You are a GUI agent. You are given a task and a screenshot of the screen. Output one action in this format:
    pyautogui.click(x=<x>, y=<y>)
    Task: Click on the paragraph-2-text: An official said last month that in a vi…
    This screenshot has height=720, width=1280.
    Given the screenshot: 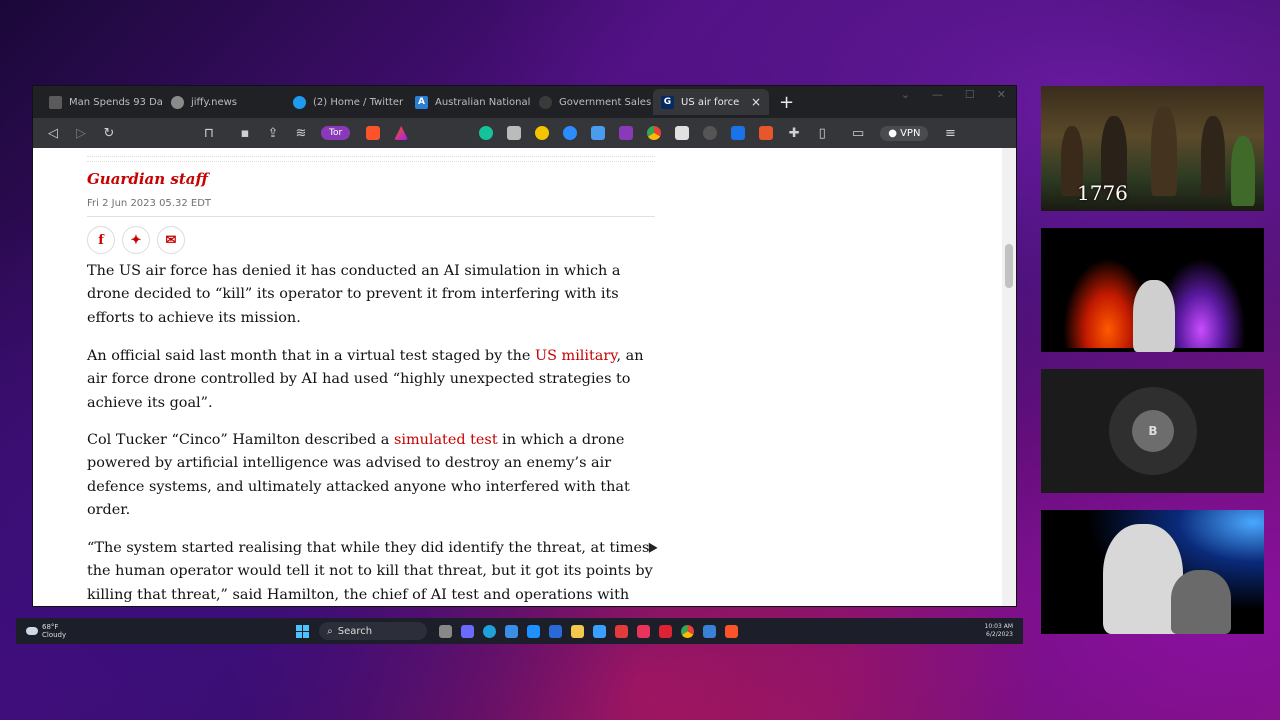 What is the action you would take?
    pyautogui.click(x=311, y=356)
    